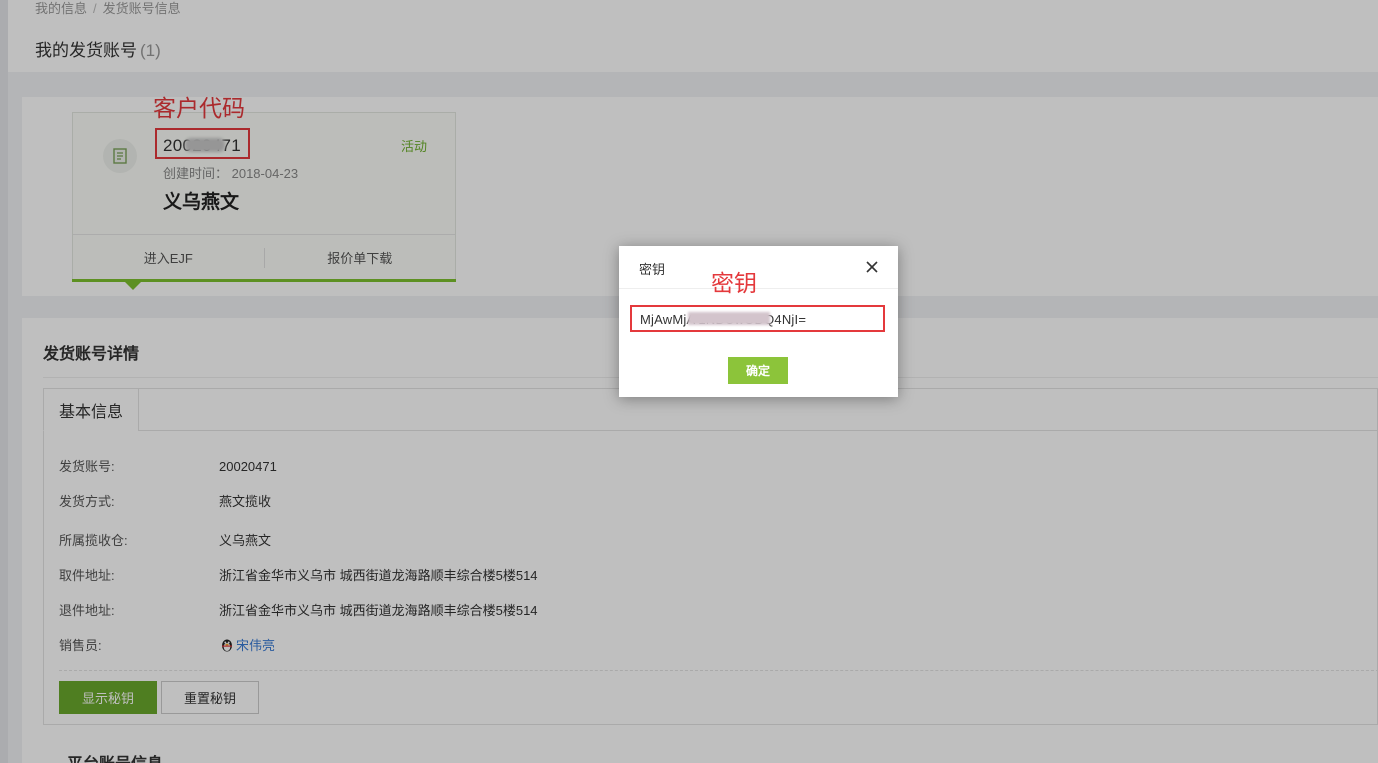 This screenshot has height=763, width=1378. I want to click on secret-key-dialog: 密钥 MjAwMjA 1NDUwODQ4NjI= 确定, so click(758, 321).